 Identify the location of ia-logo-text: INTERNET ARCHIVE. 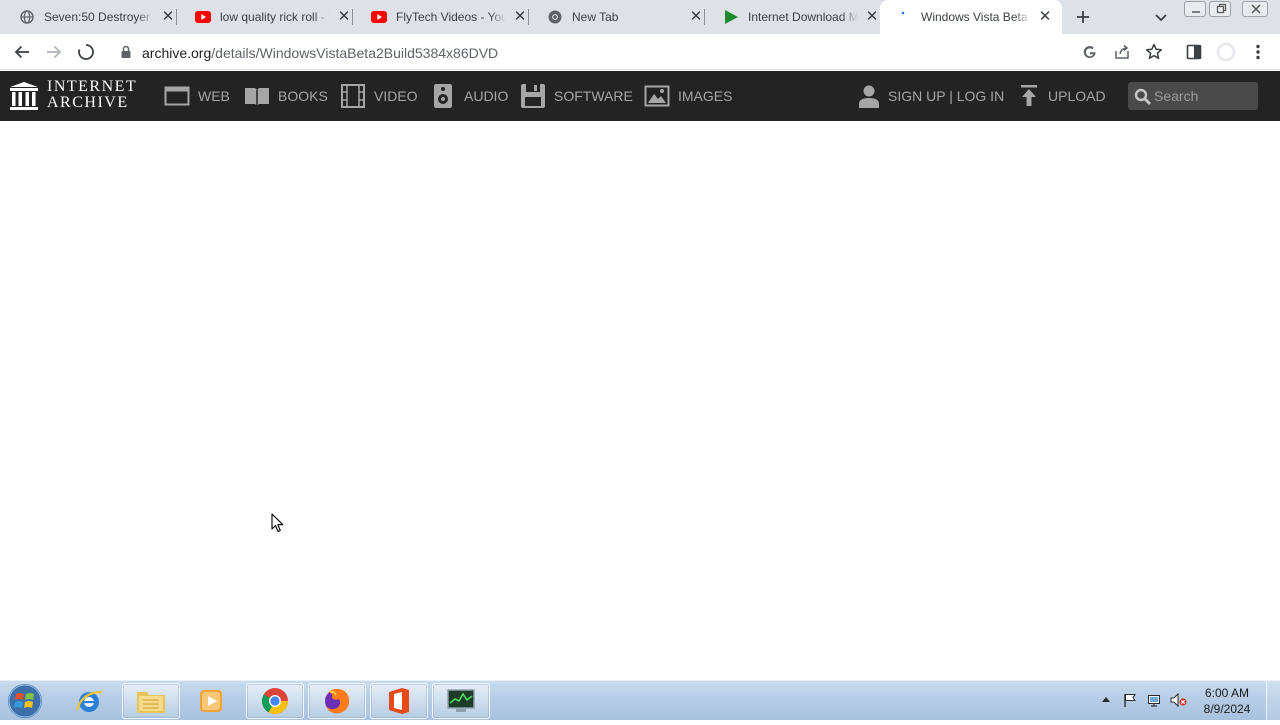
(92, 95).